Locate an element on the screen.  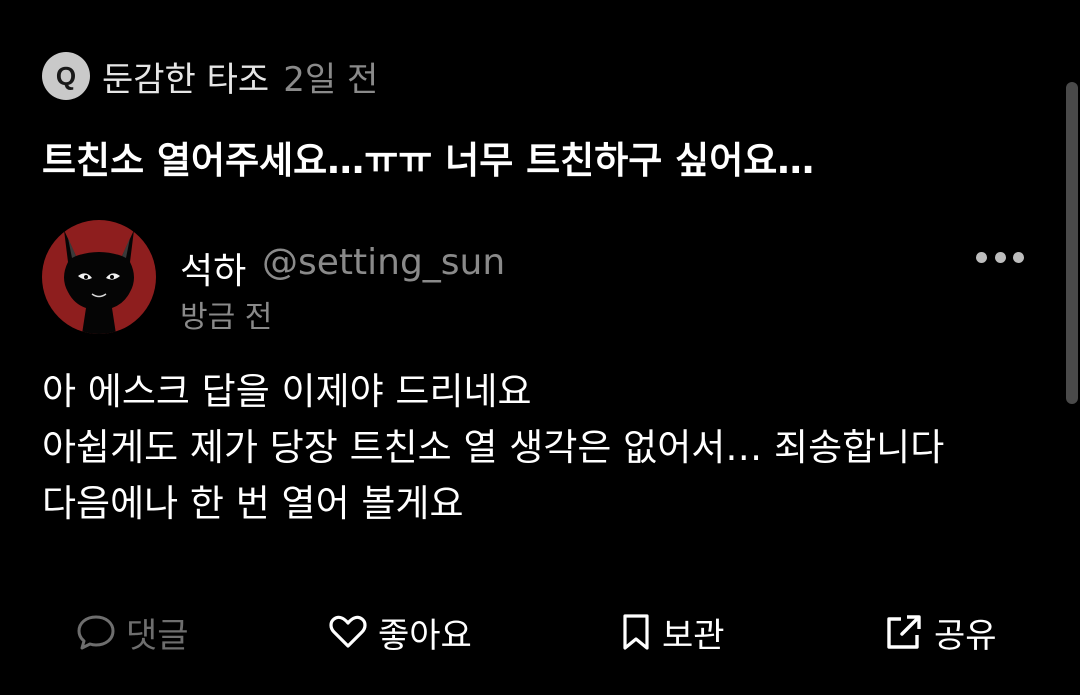
question-time: 2일 전 is located at coordinates (331, 79).